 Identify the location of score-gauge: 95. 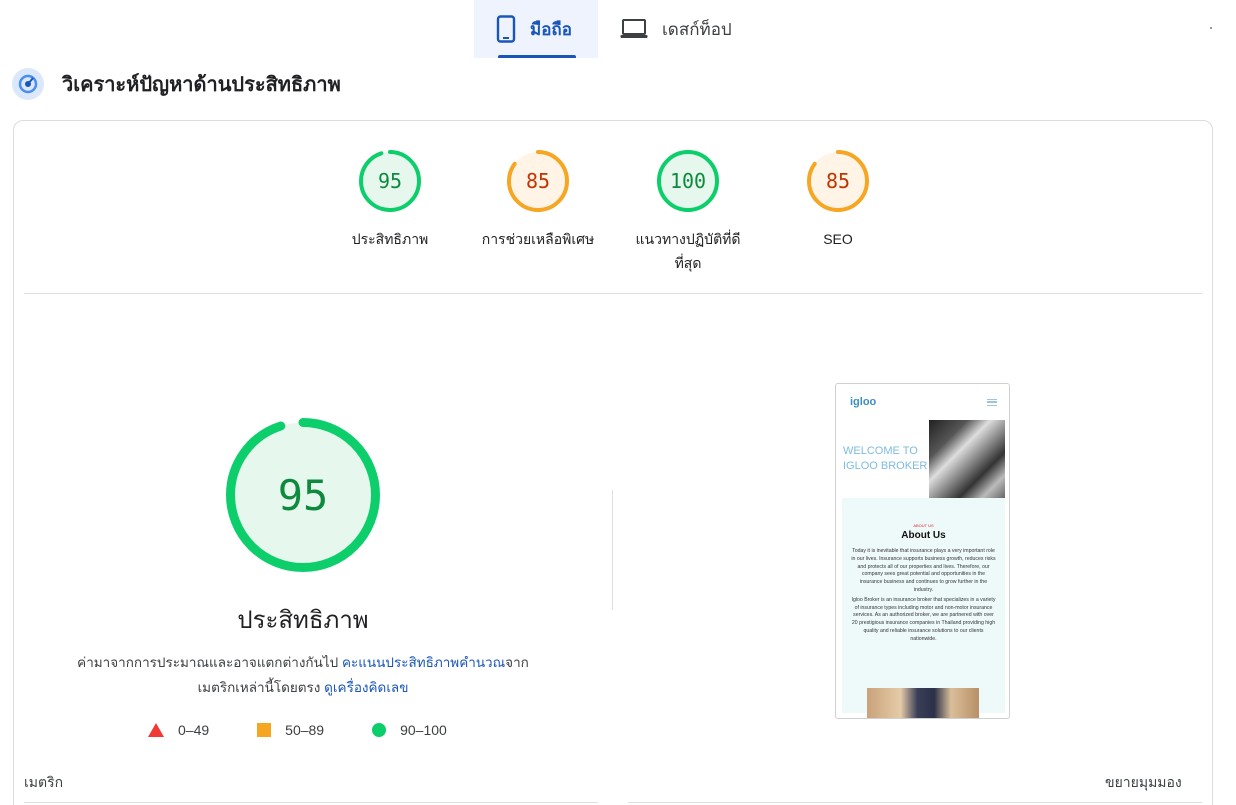
(390, 181).